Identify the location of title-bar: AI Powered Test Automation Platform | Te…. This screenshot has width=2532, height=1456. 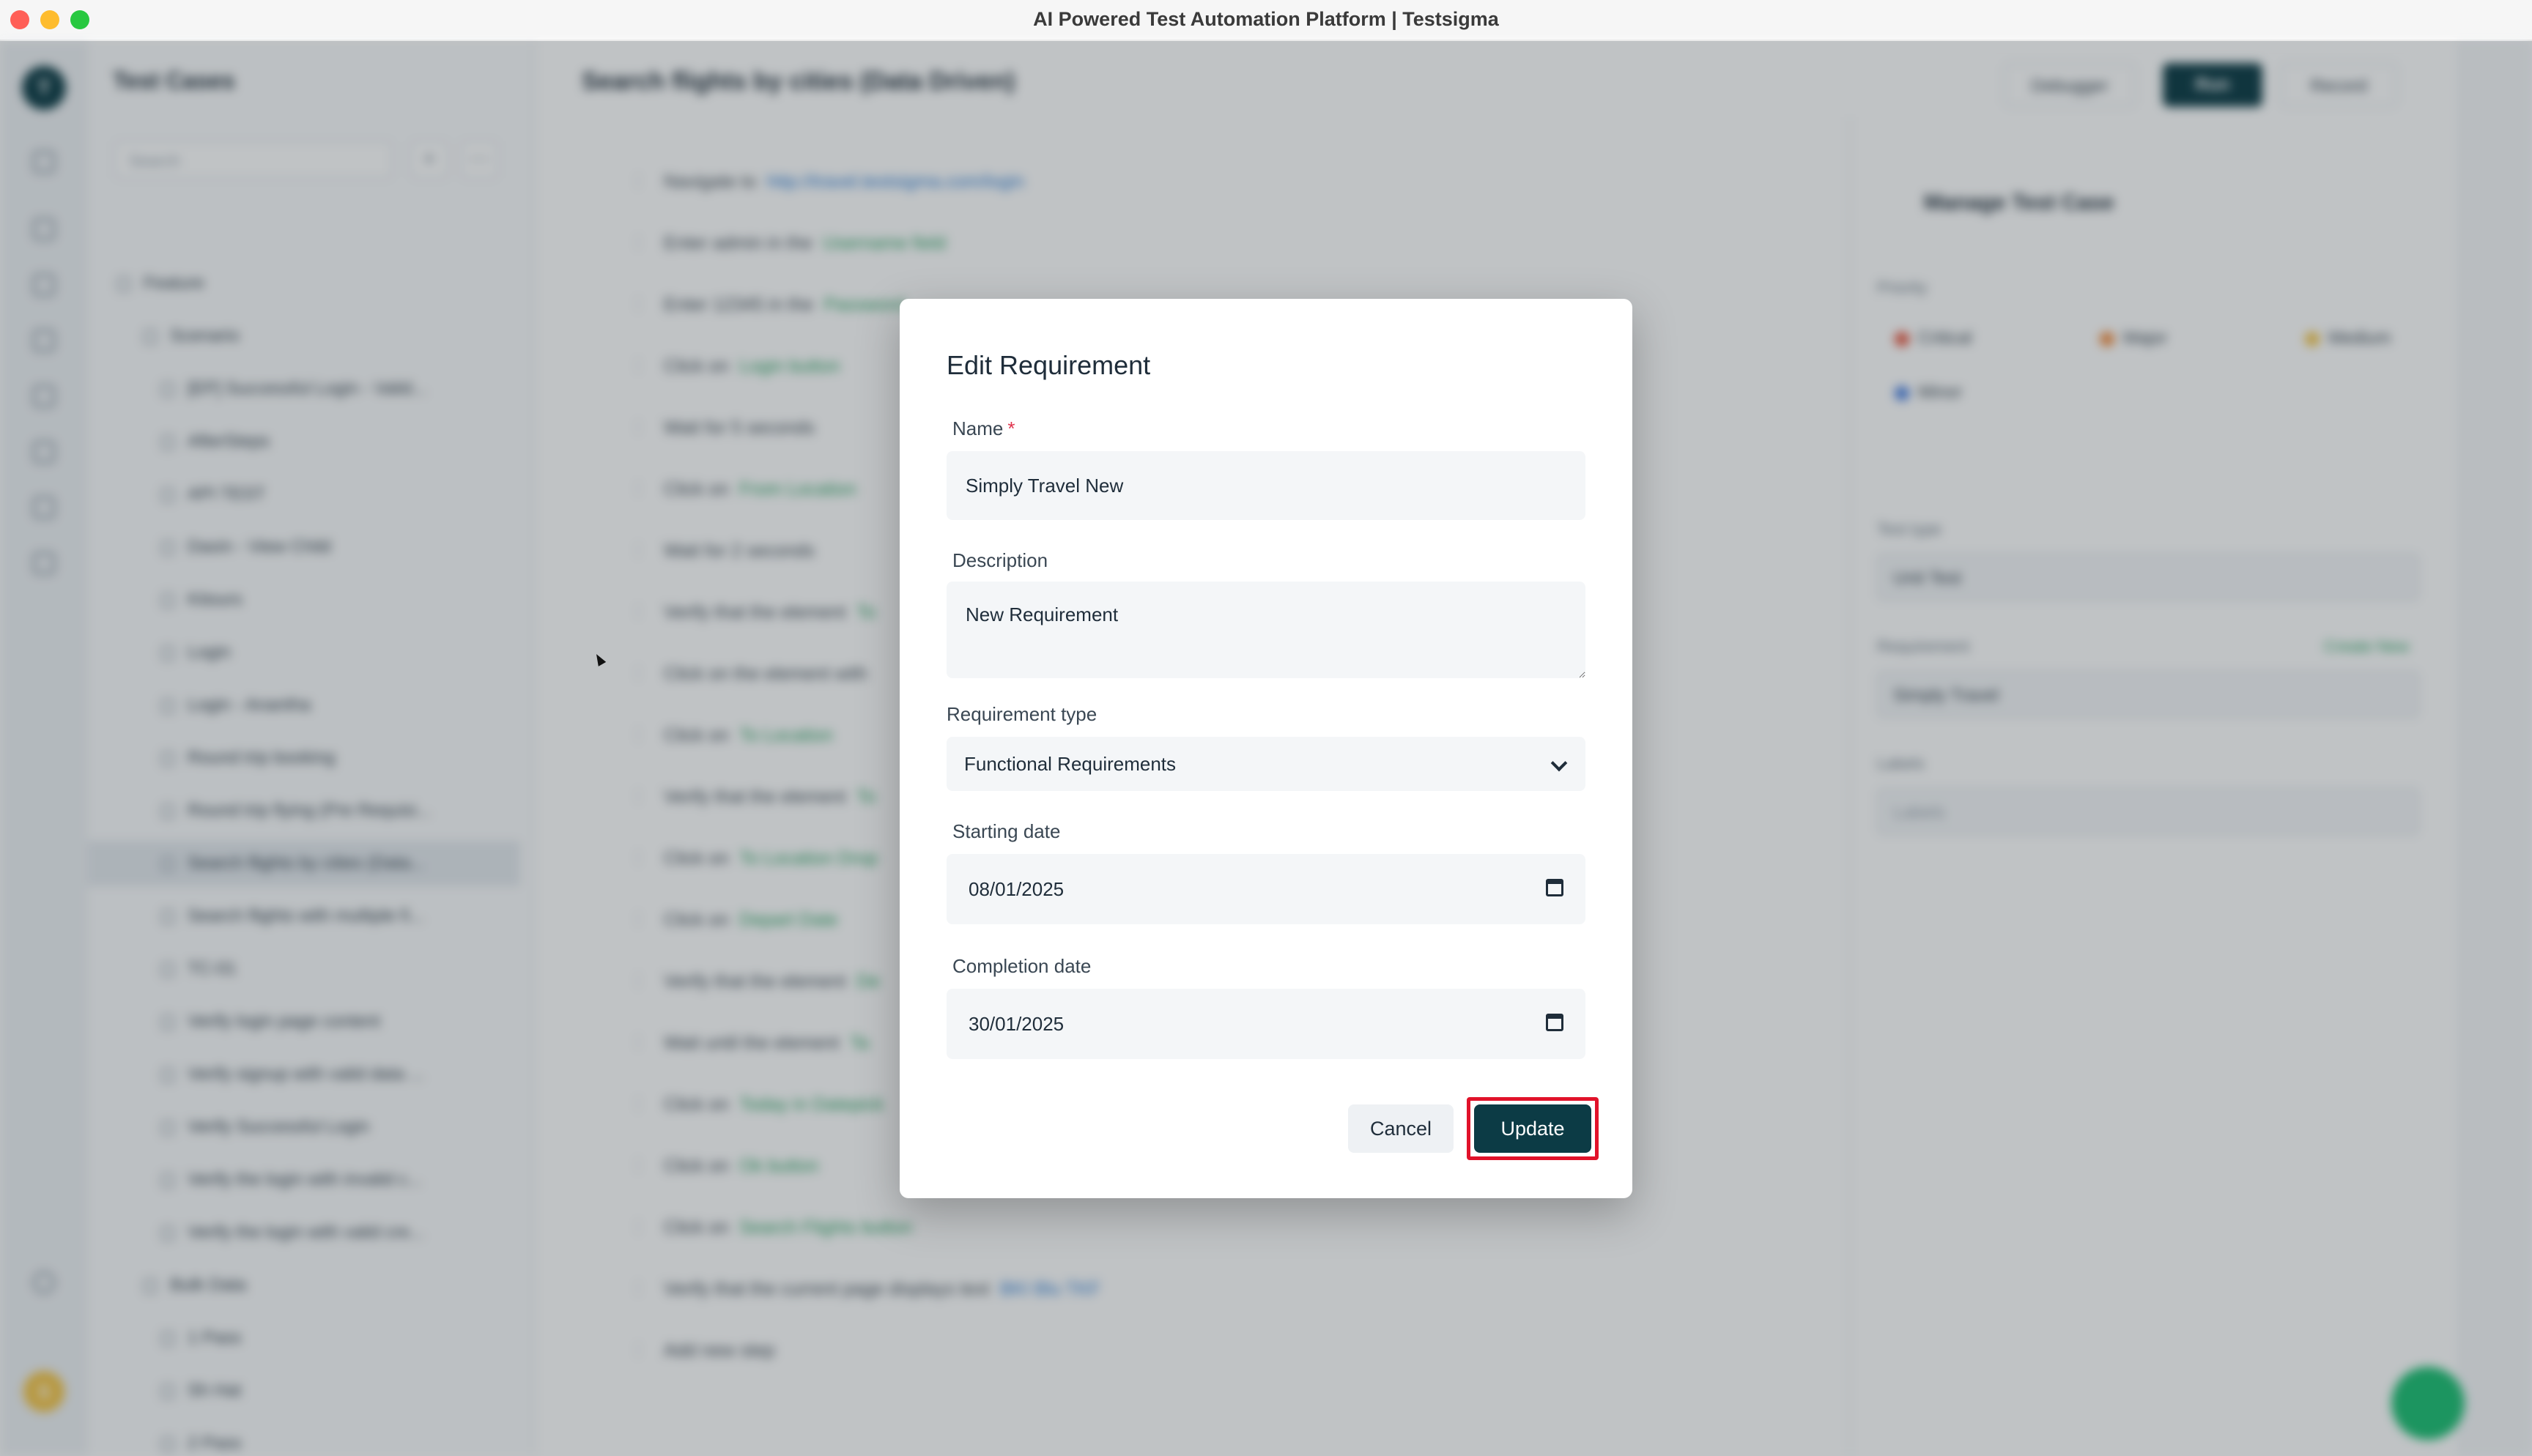
(1266, 20).